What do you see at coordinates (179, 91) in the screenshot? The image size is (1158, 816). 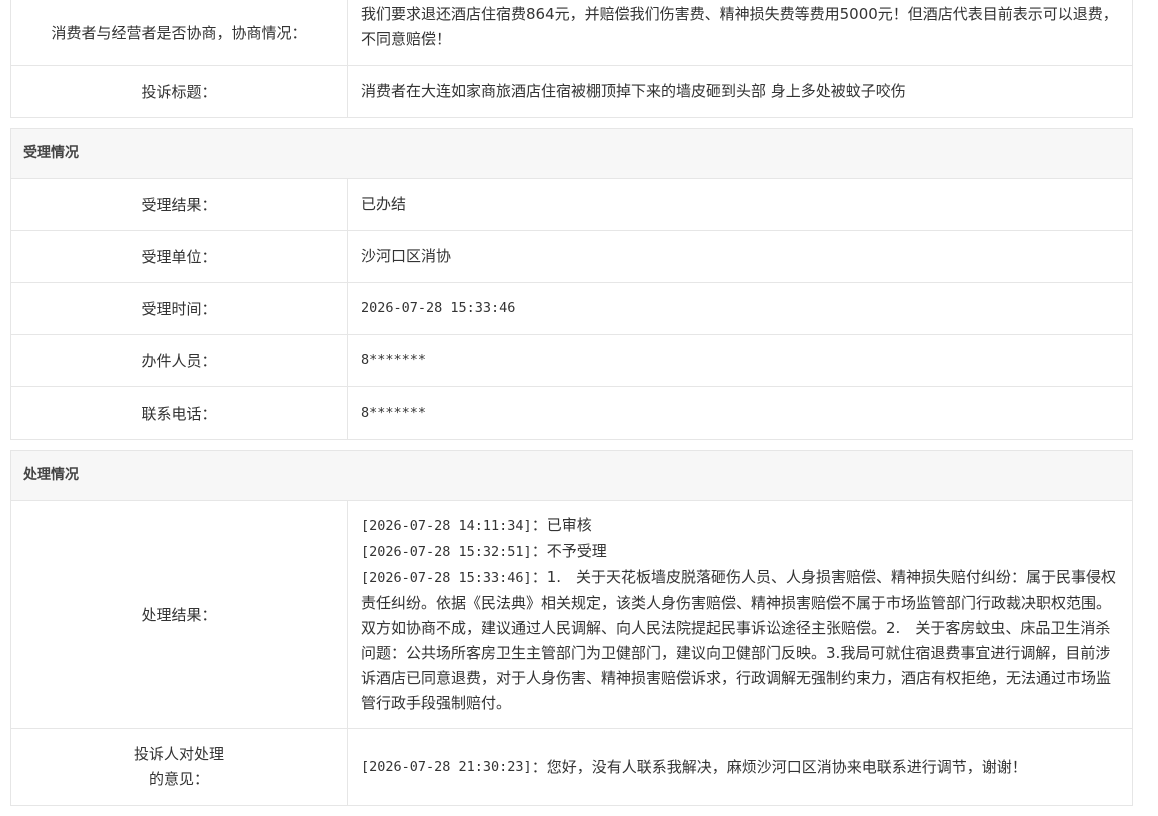 I see `complaint-title-label: 投诉标题：` at bounding box center [179, 91].